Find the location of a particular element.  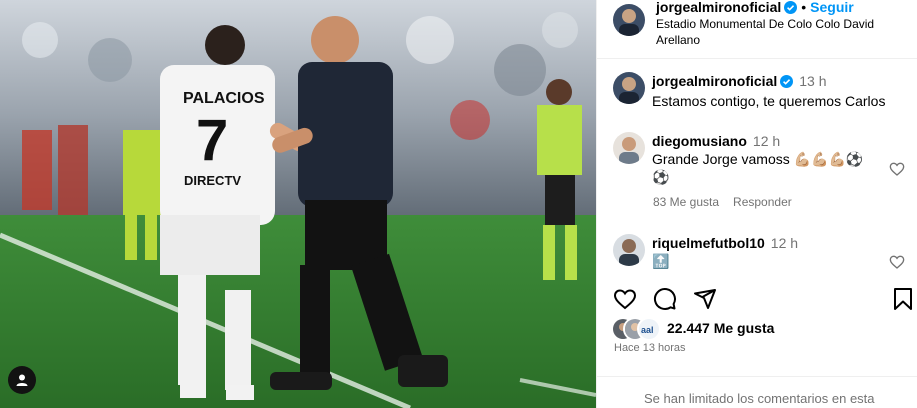

bookmark-icon is located at coordinates (903, 299).